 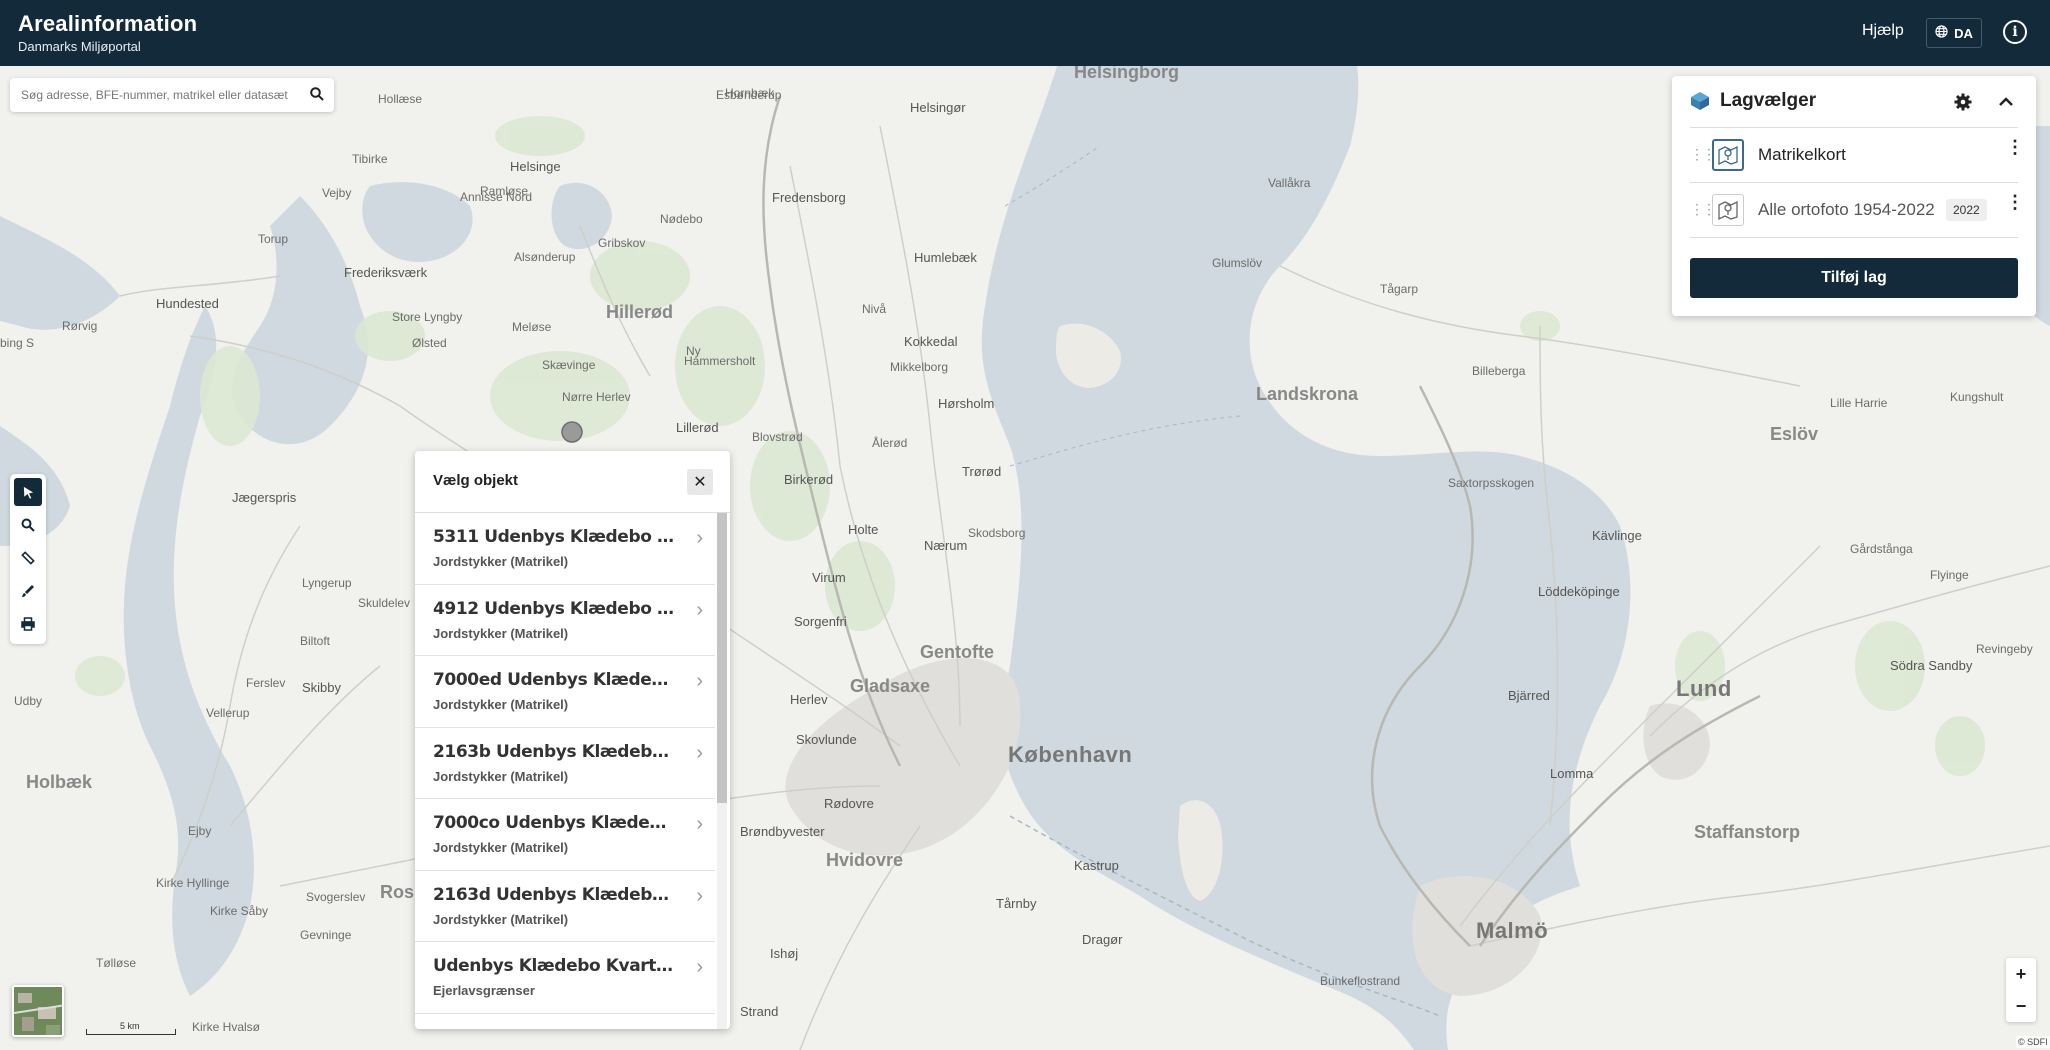 I want to click on map-label: Virum, so click(x=829, y=577).